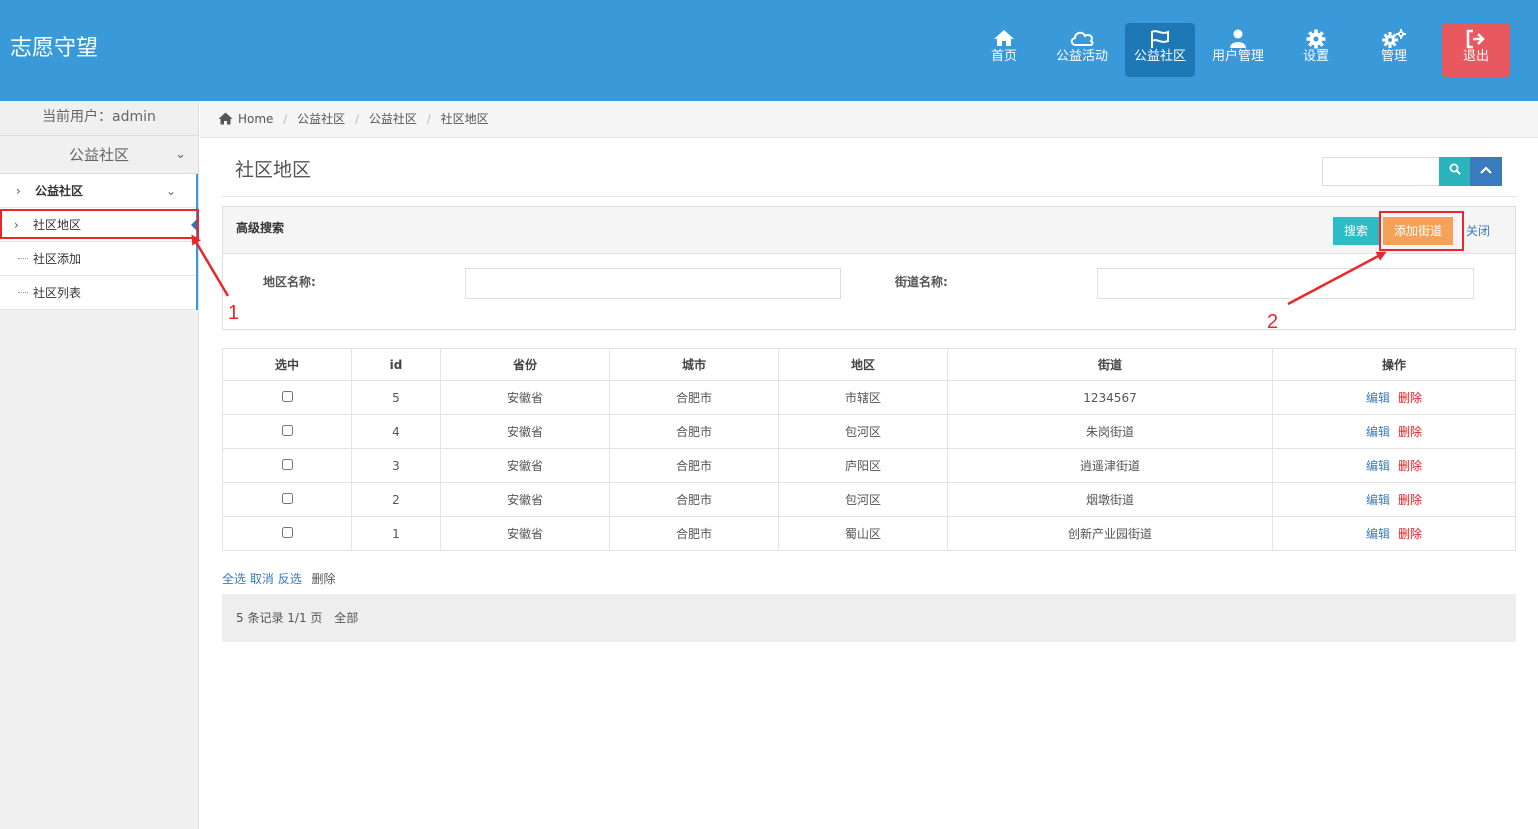  Describe the element at coordinates (18, 191) in the screenshot. I see `chevron-right-icon: ›` at that location.